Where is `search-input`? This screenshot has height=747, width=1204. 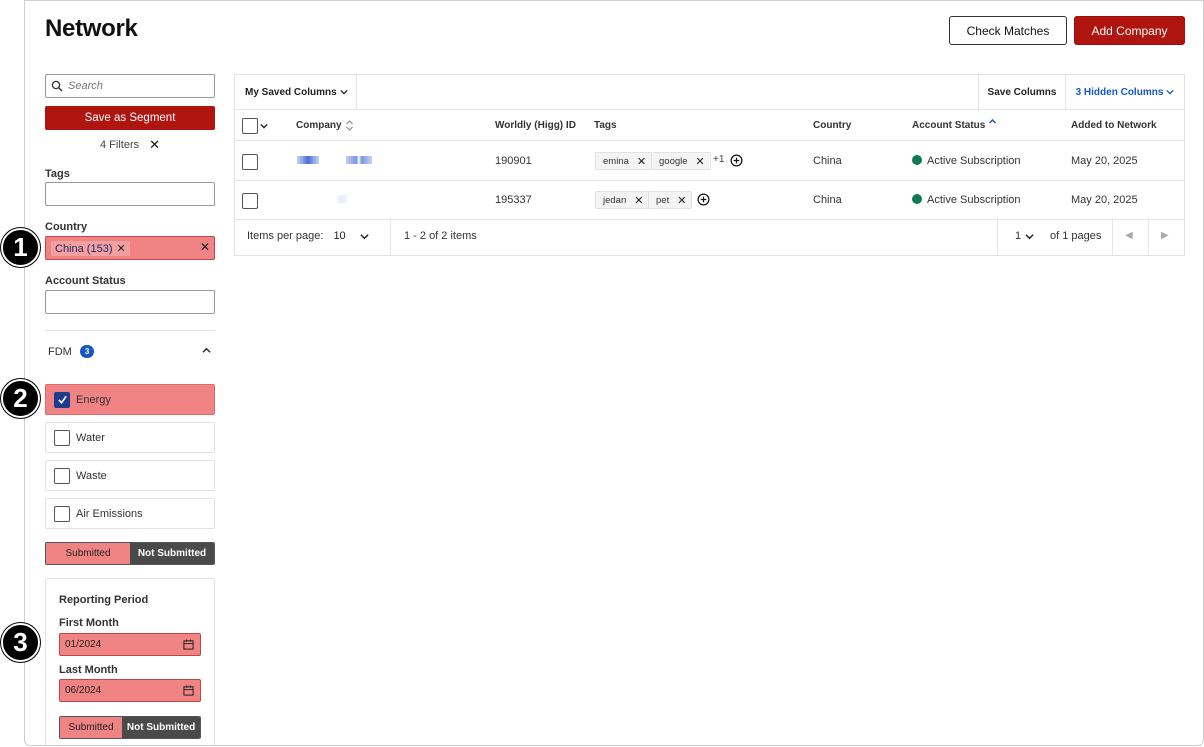
search-input is located at coordinates (138, 86).